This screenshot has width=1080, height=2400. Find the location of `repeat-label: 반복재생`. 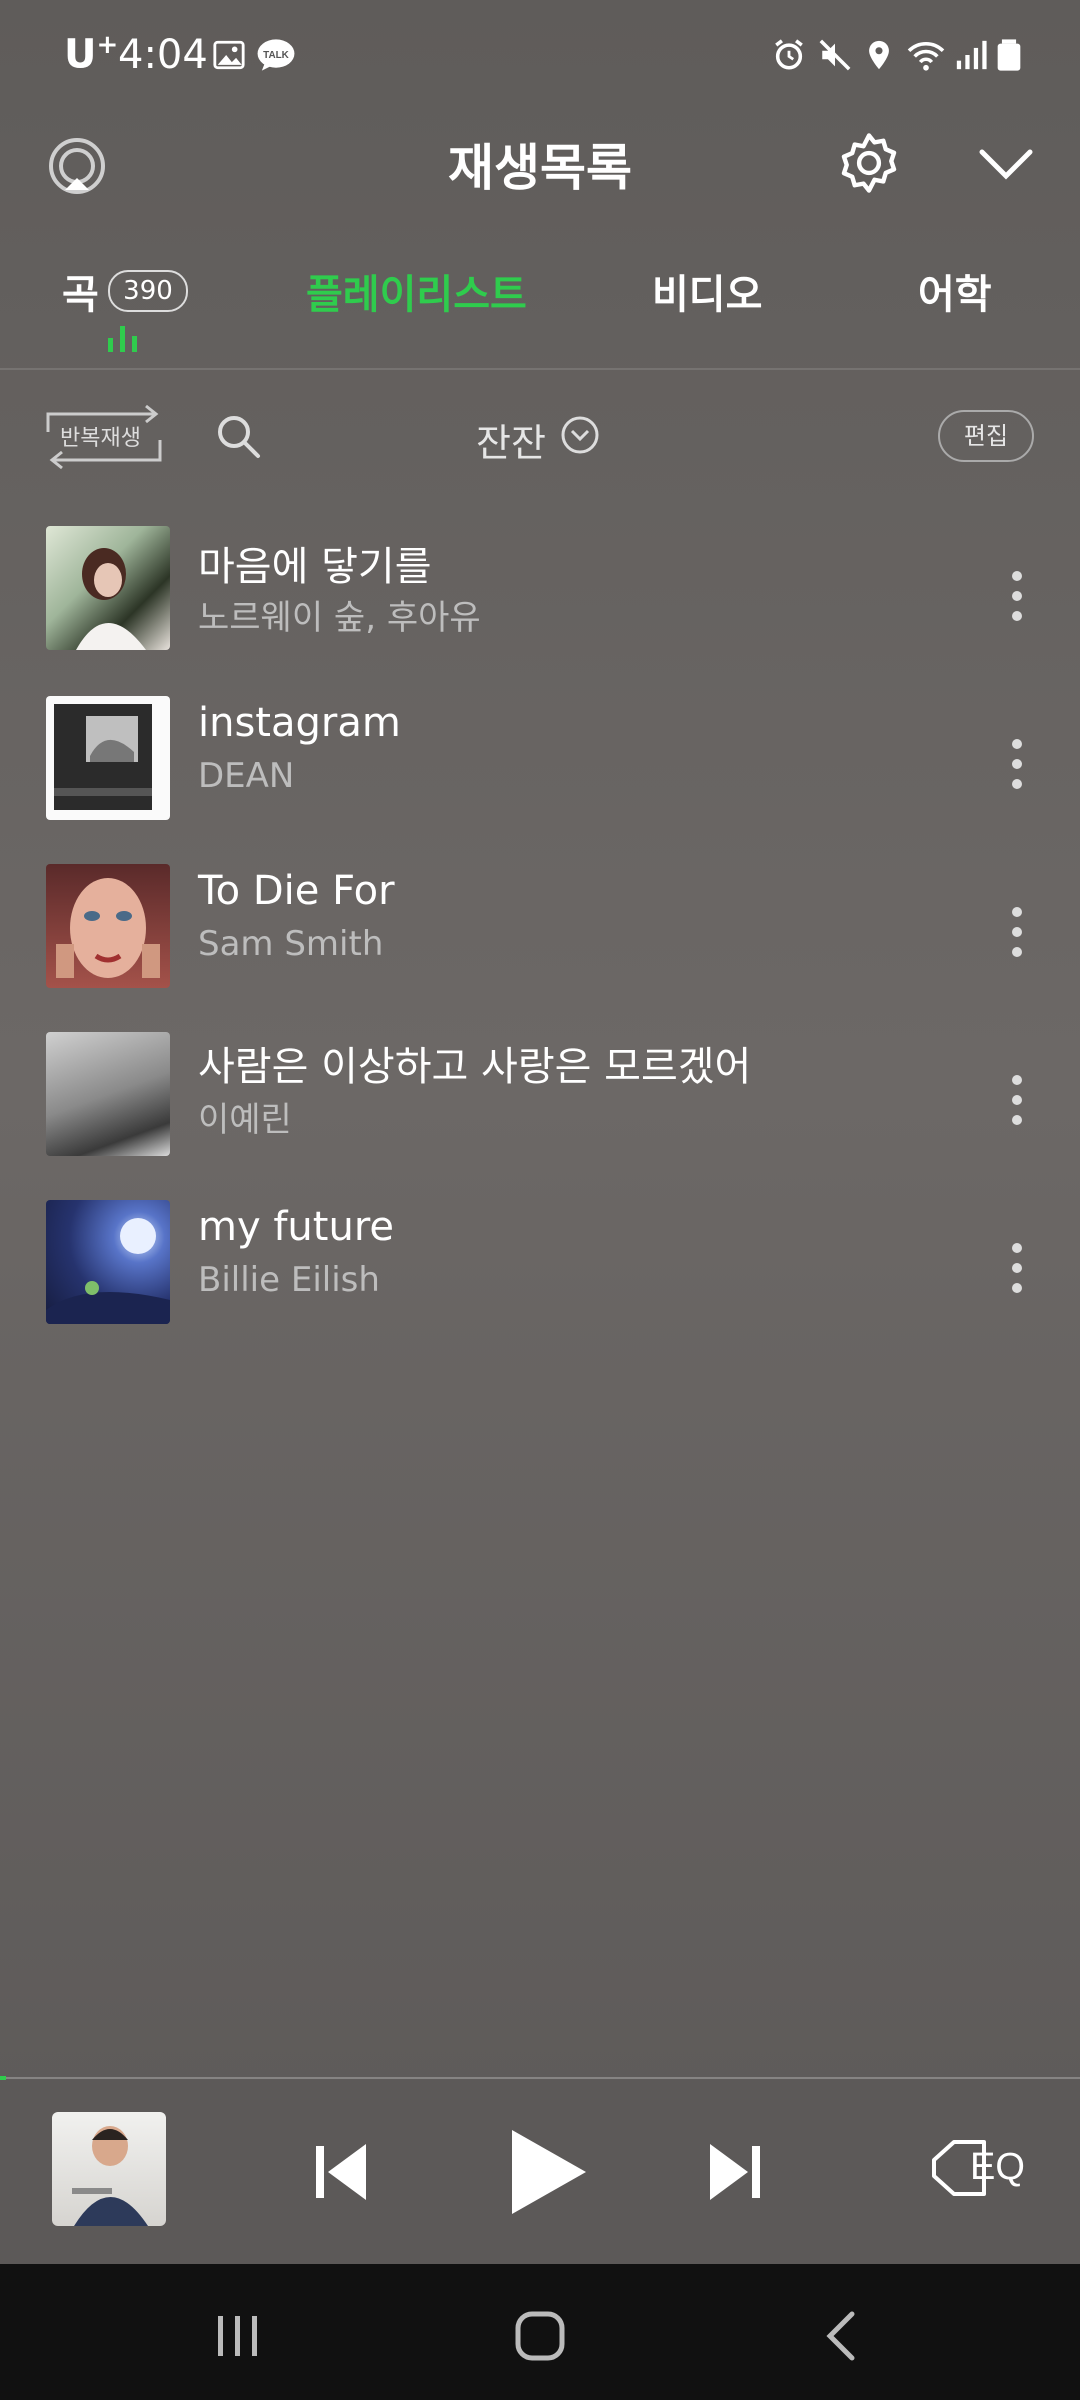

repeat-label: 반복재생 is located at coordinates (100, 438).